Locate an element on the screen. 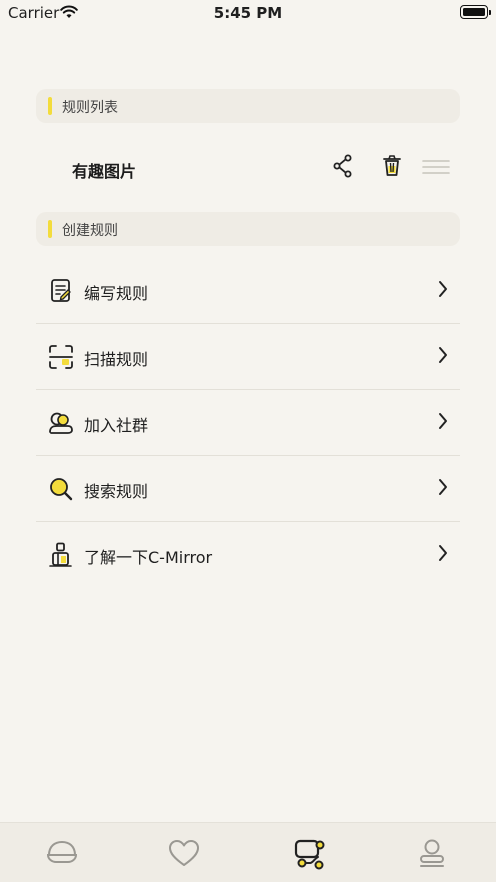 This screenshot has height=882, width=496. tab-bar is located at coordinates (248, 852).